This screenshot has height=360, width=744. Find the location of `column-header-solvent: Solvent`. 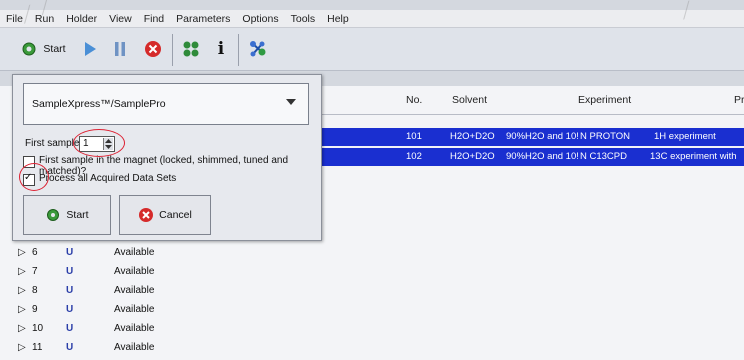

column-header-solvent: Solvent is located at coordinates (469, 100).